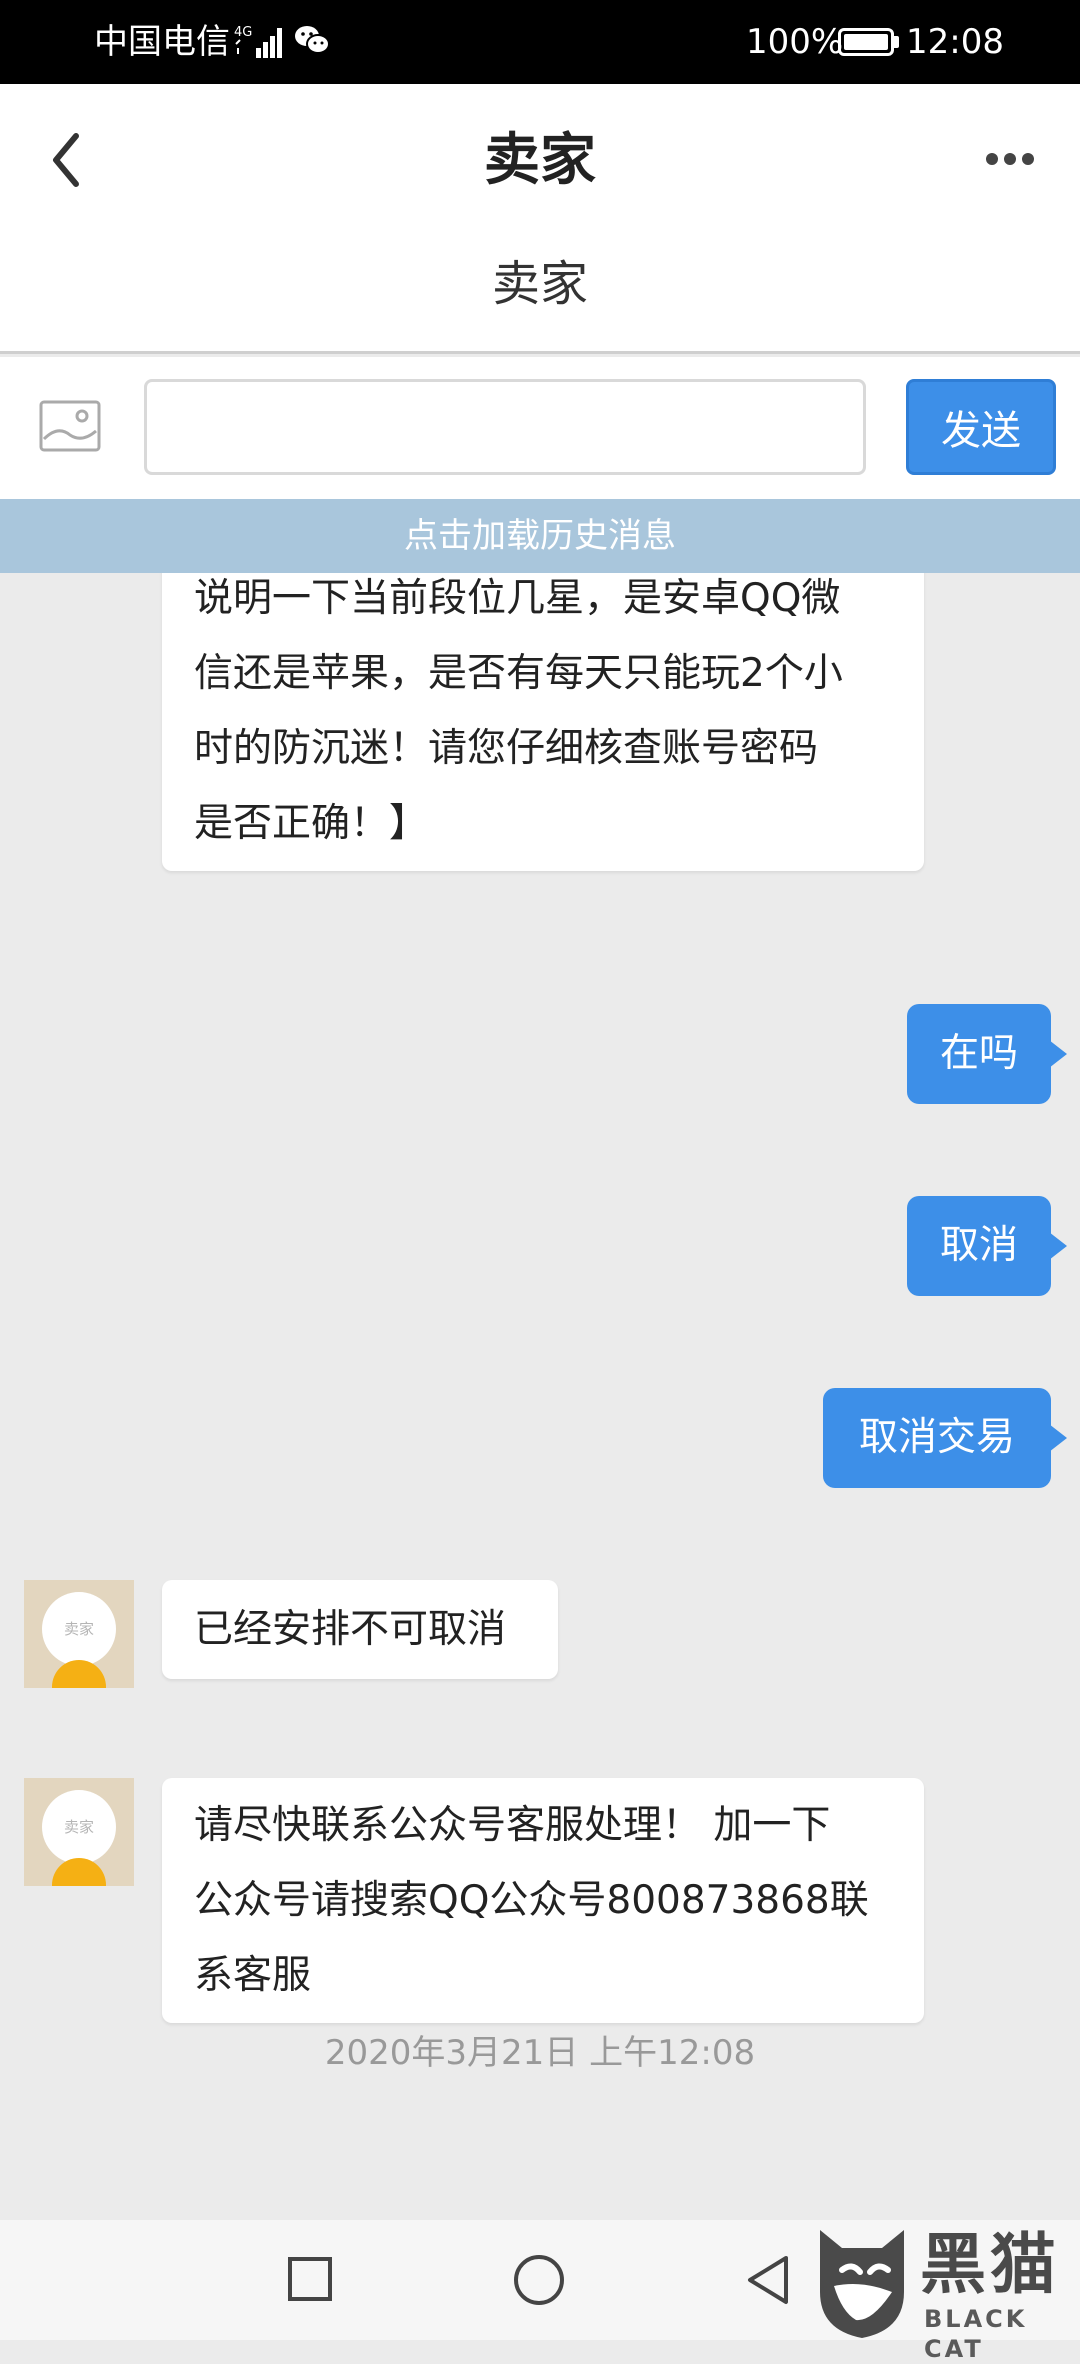  I want to click on battery-percent: 100%, so click(795, 42).